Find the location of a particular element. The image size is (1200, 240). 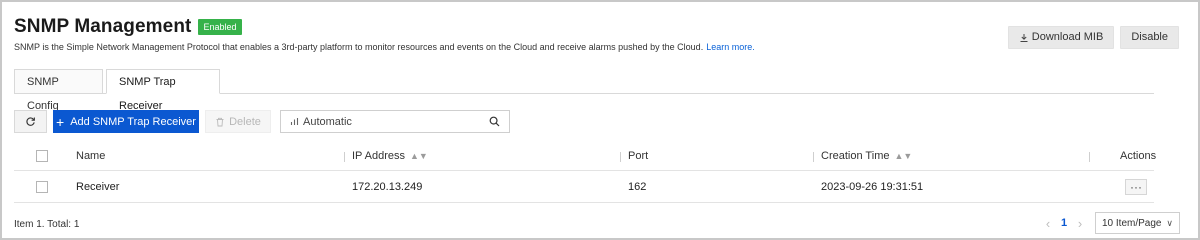

page-title: SNMP Management is located at coordinates (103, 26).